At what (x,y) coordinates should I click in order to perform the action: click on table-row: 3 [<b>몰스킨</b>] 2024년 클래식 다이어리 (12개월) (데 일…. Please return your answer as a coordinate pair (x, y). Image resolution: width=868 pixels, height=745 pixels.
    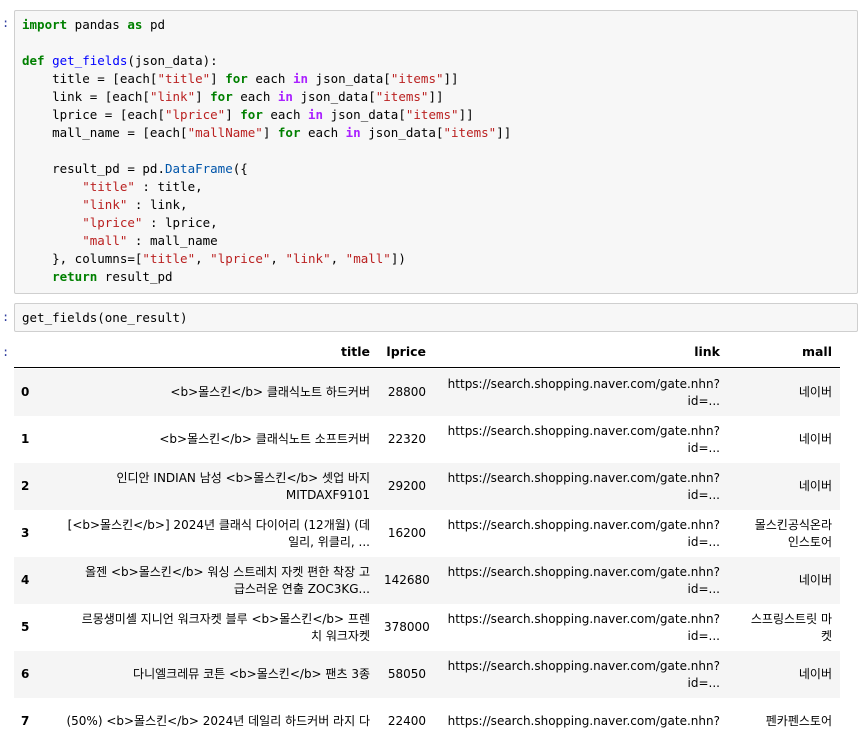
    Looking at the image, I should click on (427, 533).